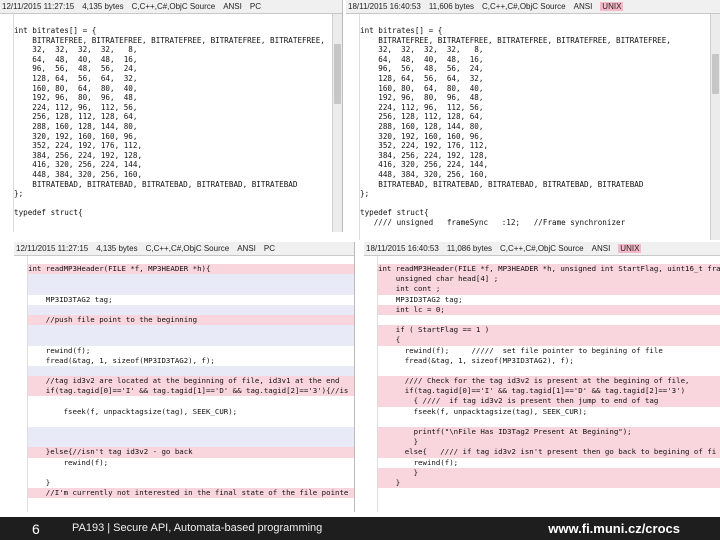  Describe the element at coordinates (476, 360) in the screenshot. I see `code-line: fread(&tag, 1, sizeof(MP3ID3TAG2), f);` at that location.